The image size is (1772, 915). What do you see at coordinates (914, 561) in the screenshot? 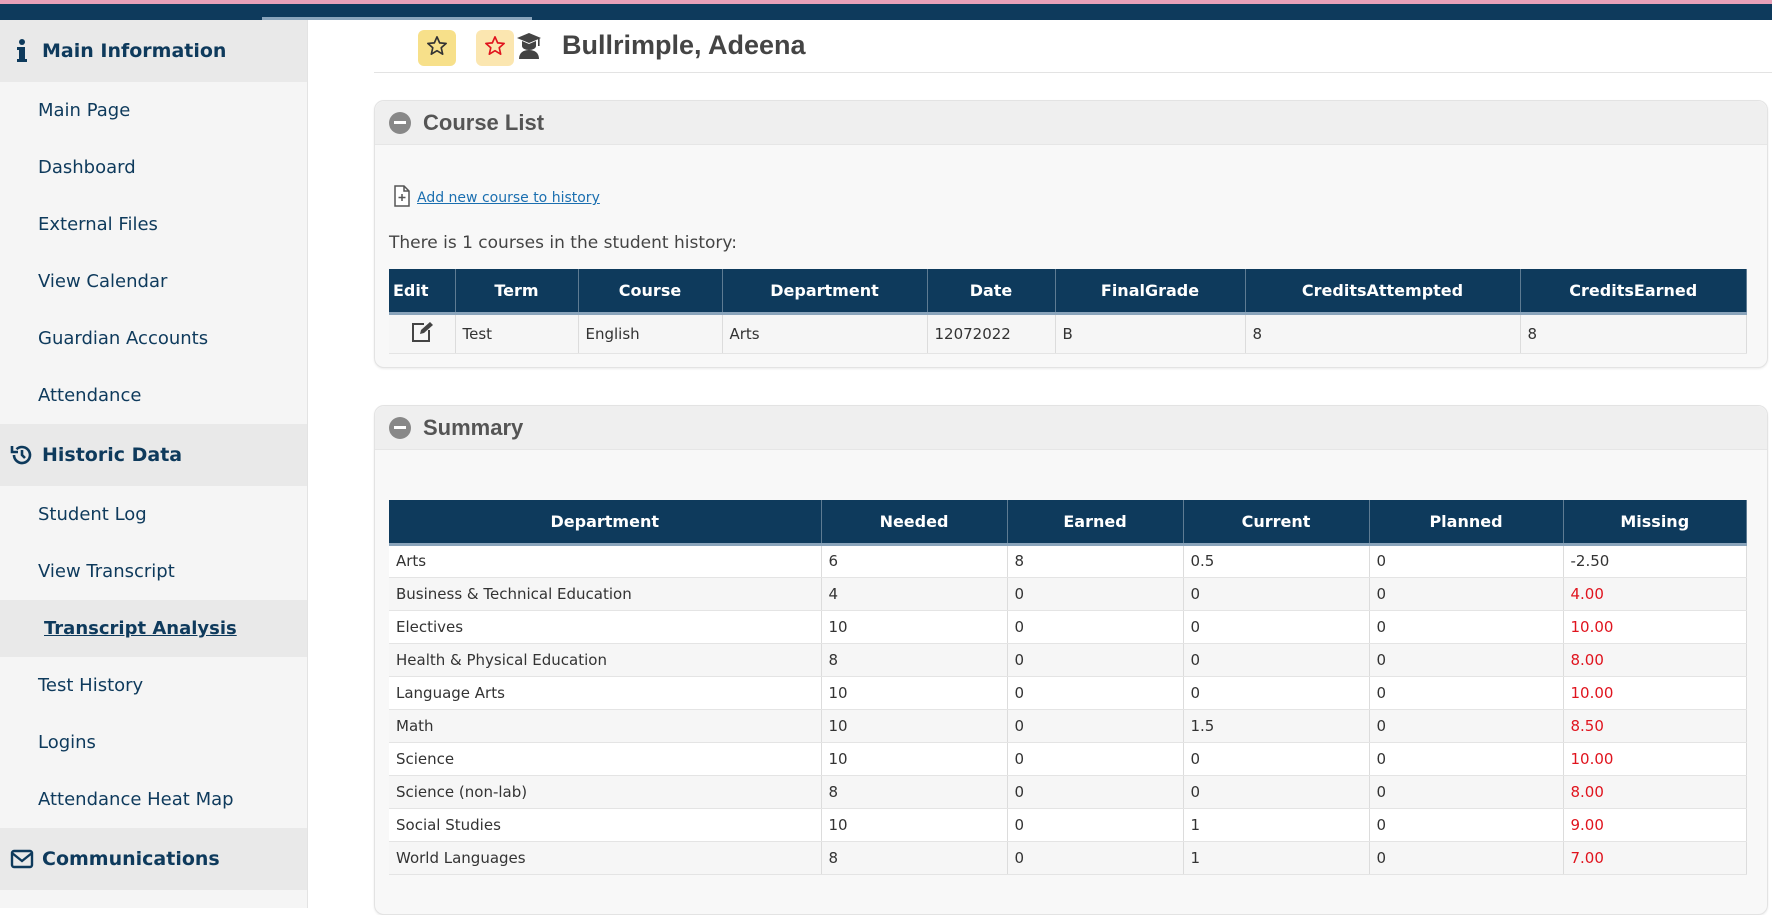
I see `needed-cell: 6` at bounding box center [914, 561].